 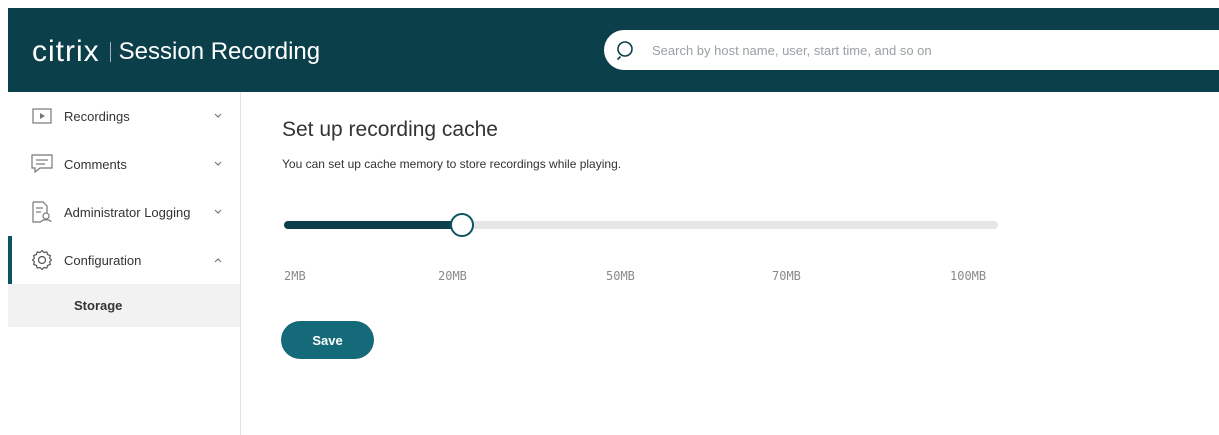 What do you see at coordinates (42, 260) in the screenshot?
I see `gear-icon` at bounding box center [42, 260].